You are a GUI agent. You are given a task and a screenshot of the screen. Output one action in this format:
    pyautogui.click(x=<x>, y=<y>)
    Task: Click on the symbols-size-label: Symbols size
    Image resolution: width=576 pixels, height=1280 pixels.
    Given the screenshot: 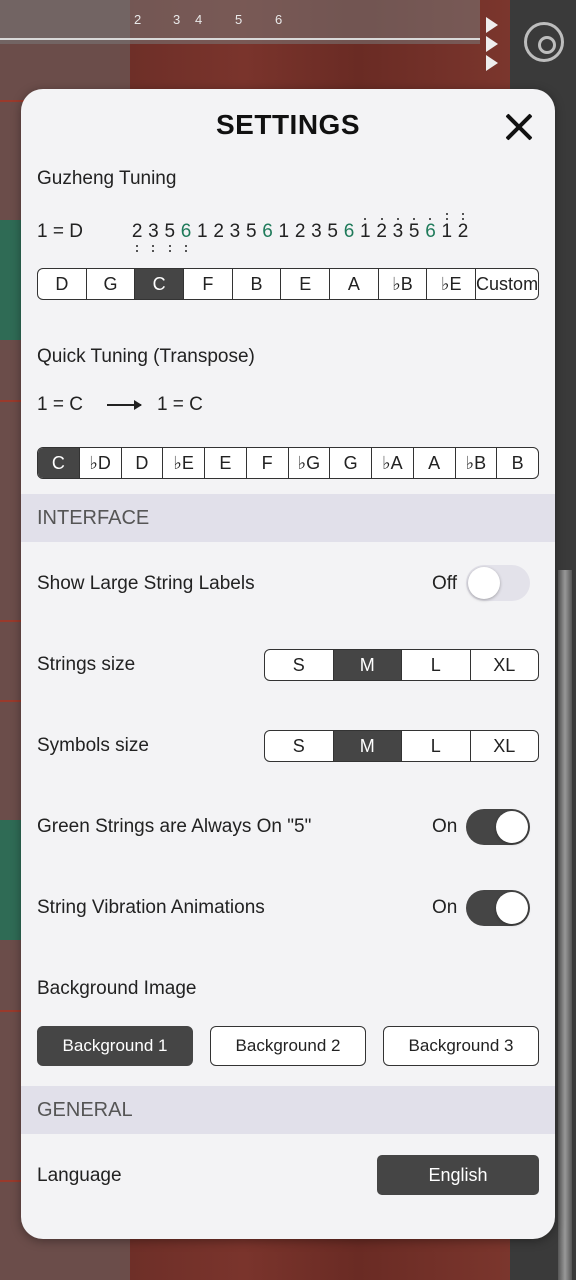 What is the action you would take?
    pyautogui.click(x=93, y=745)
    